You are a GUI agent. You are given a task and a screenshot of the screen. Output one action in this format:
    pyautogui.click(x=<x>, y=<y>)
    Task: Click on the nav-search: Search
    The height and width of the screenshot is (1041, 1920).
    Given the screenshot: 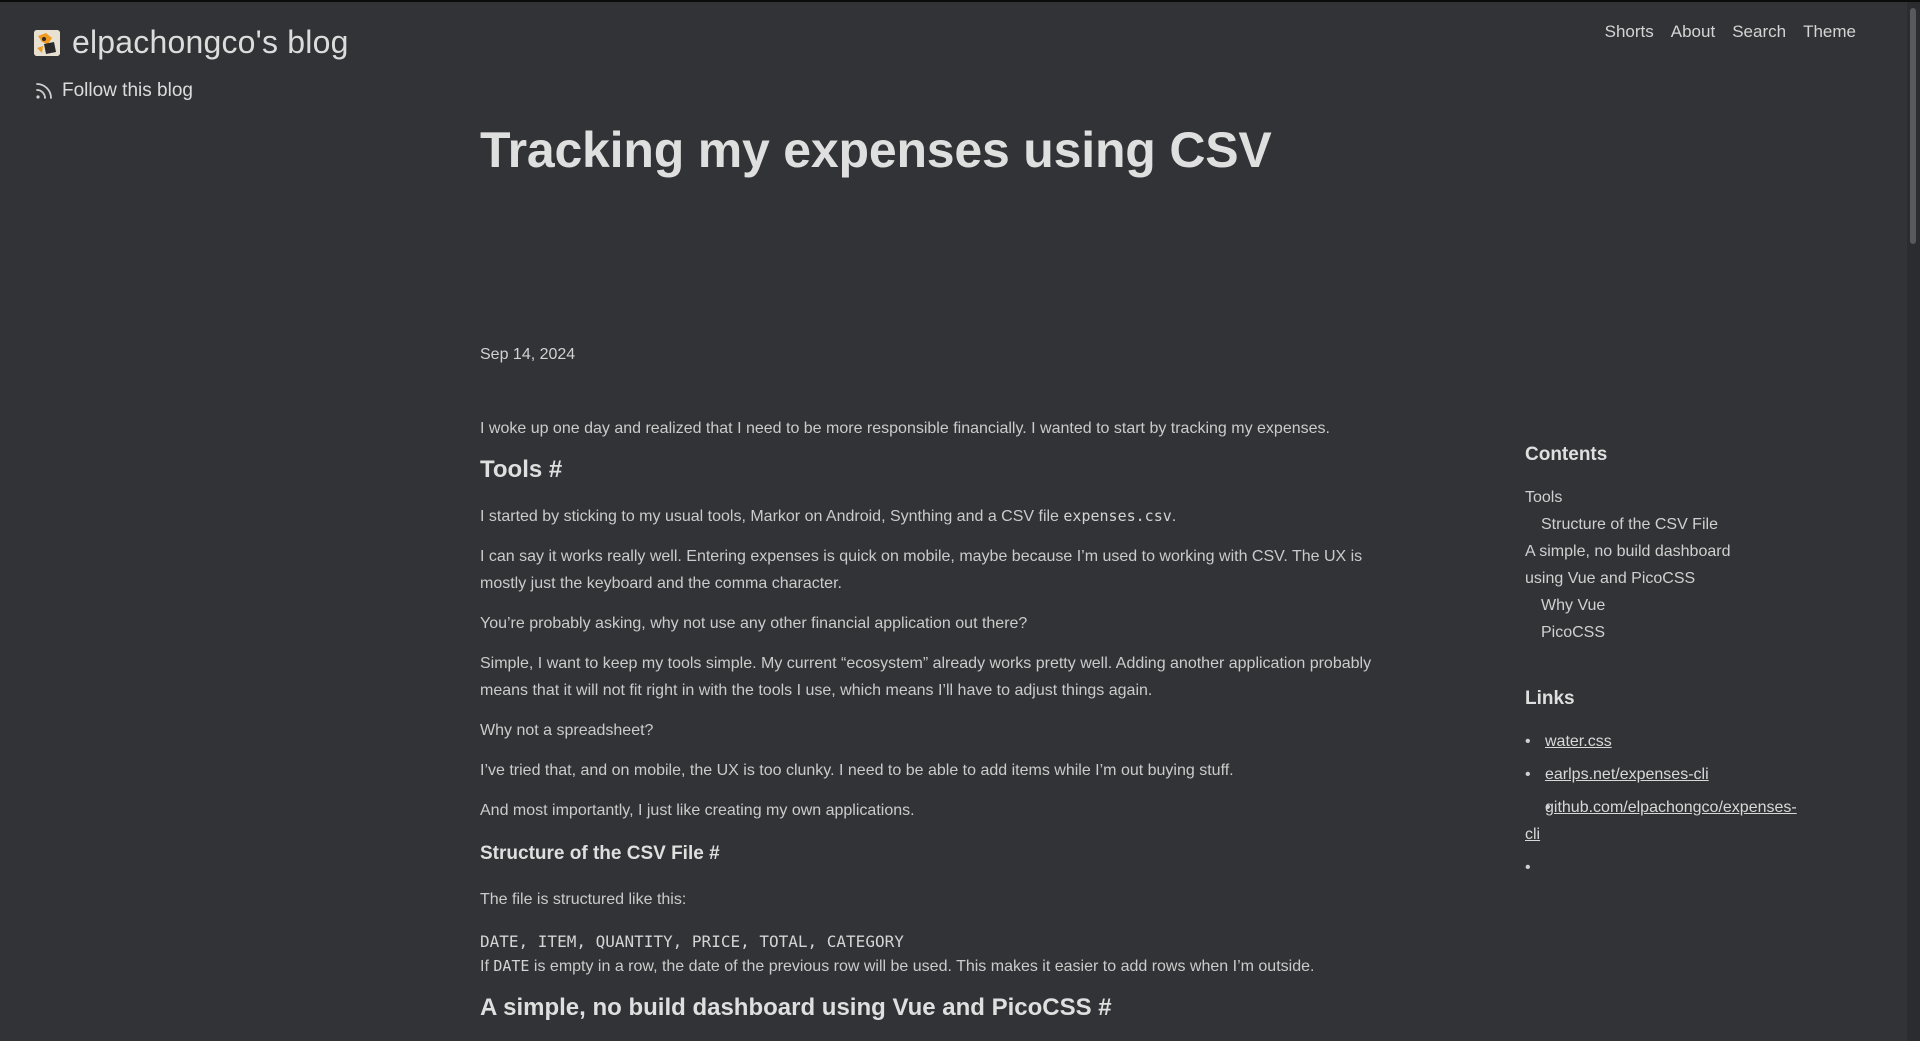 What is the action you would take?
    pyautogui.click(x=1759, y=32)
    